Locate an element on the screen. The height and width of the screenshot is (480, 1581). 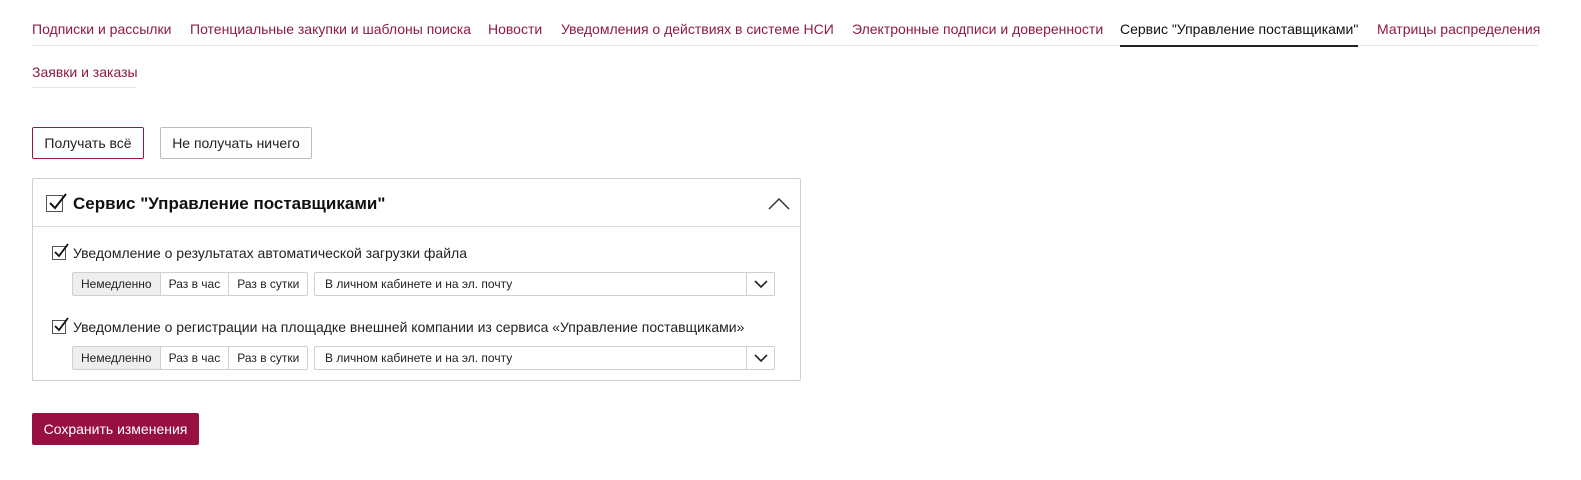
chevron-up-icon is located at coordinates (779, 203).